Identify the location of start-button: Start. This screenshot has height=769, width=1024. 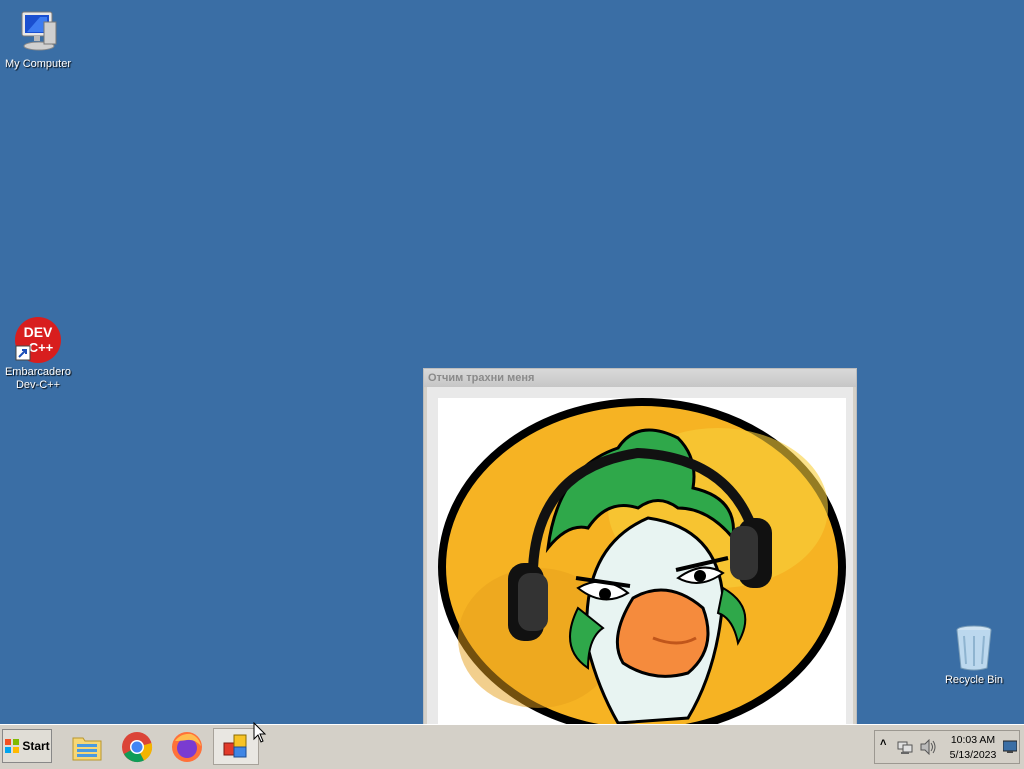
(27, 746).